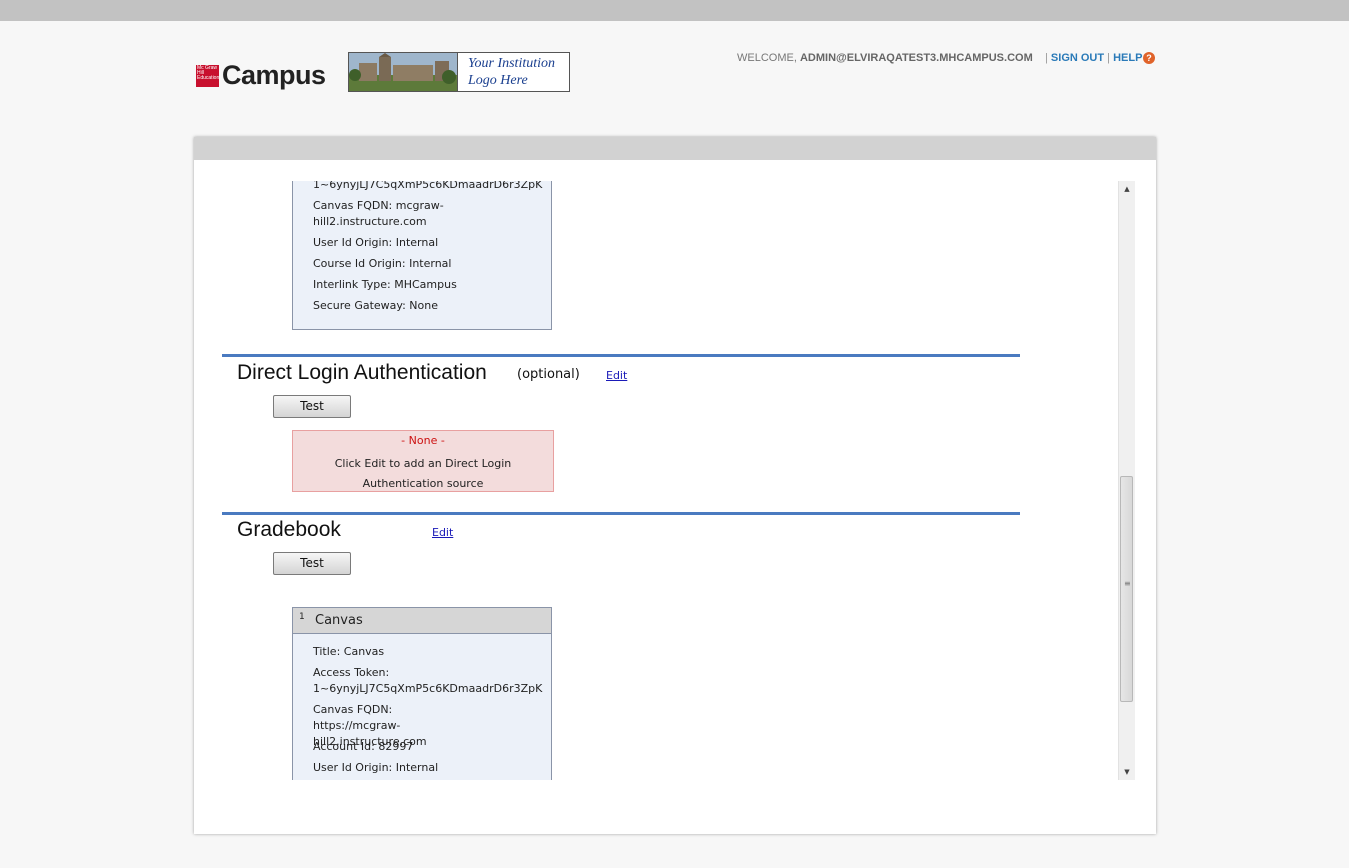  What do you see at coordinates (1127, 189) in the screenshot?
I see `scroll-up-icon: ▲` at bounding box center [1127, 189].